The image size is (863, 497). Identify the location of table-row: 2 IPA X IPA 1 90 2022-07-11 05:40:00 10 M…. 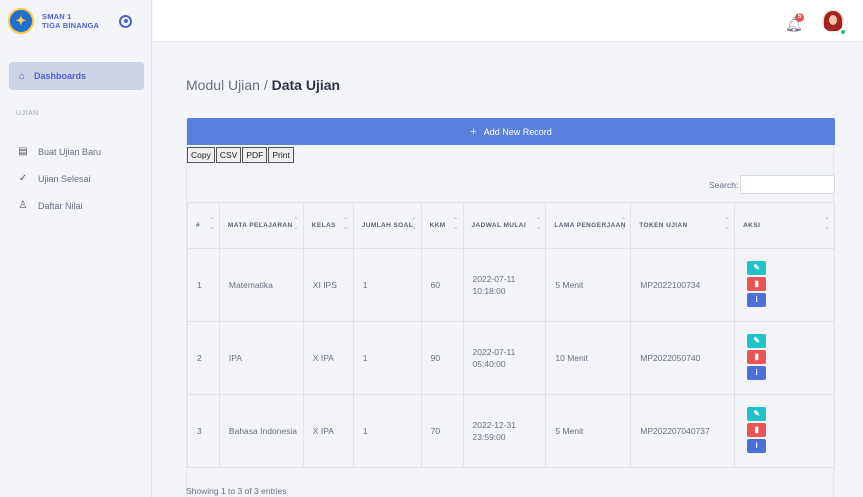
(511, 358).